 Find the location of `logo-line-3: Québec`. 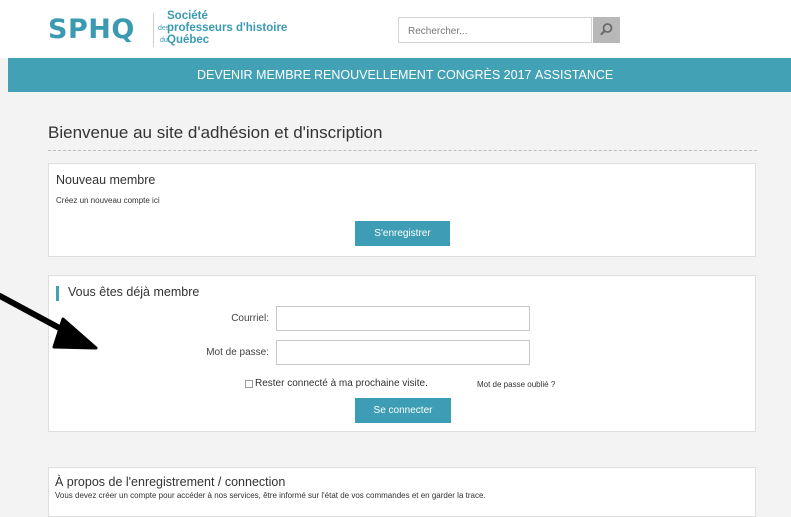

logo-line-3: Québec is located at coordinates (188, 40).